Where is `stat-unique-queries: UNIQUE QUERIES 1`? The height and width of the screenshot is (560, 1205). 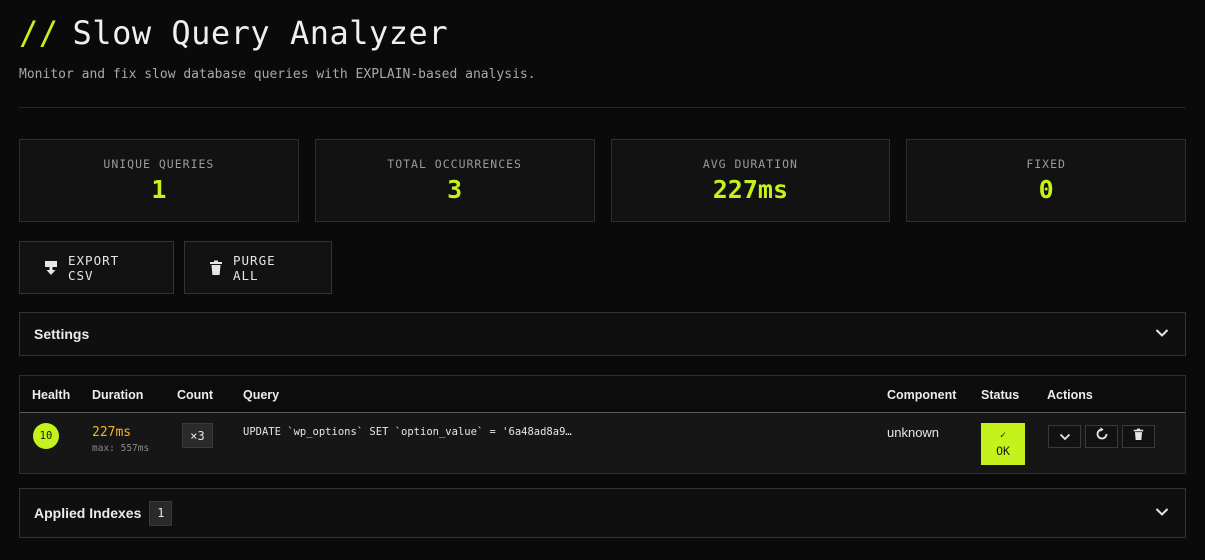 stat-unique-queries: UNIQUE QUERIES 1 is located at coordinates (159, 180).